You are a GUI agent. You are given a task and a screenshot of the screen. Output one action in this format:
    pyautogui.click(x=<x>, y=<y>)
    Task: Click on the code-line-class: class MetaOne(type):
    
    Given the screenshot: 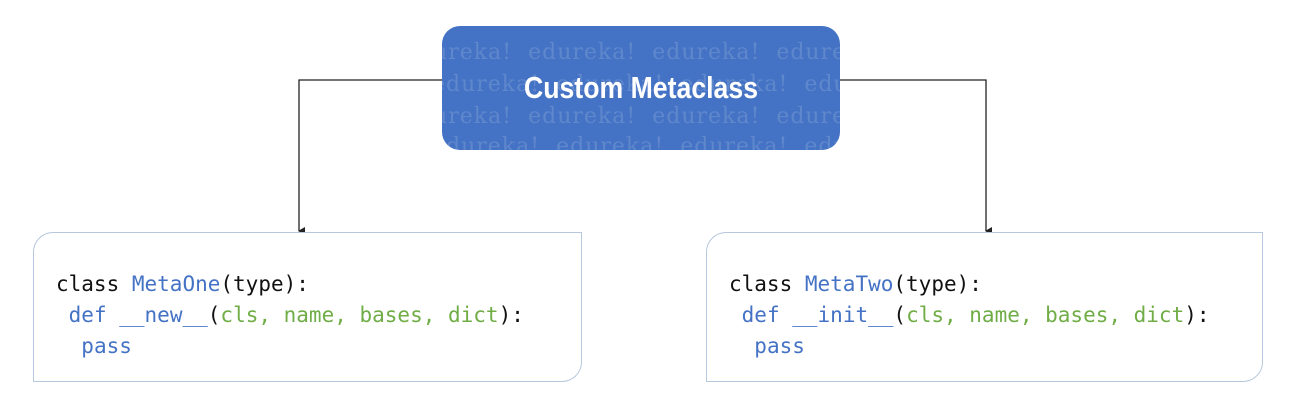 What is the action you would take?
    pyautogui.click(x=182, y=284)
    